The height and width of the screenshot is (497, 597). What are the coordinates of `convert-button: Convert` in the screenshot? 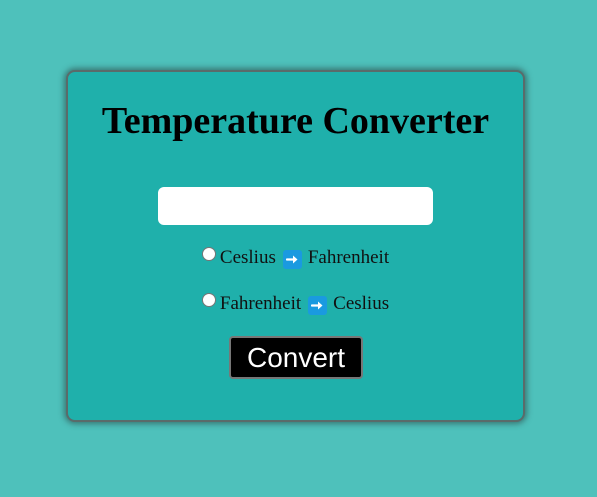 It's located at (296, 357).